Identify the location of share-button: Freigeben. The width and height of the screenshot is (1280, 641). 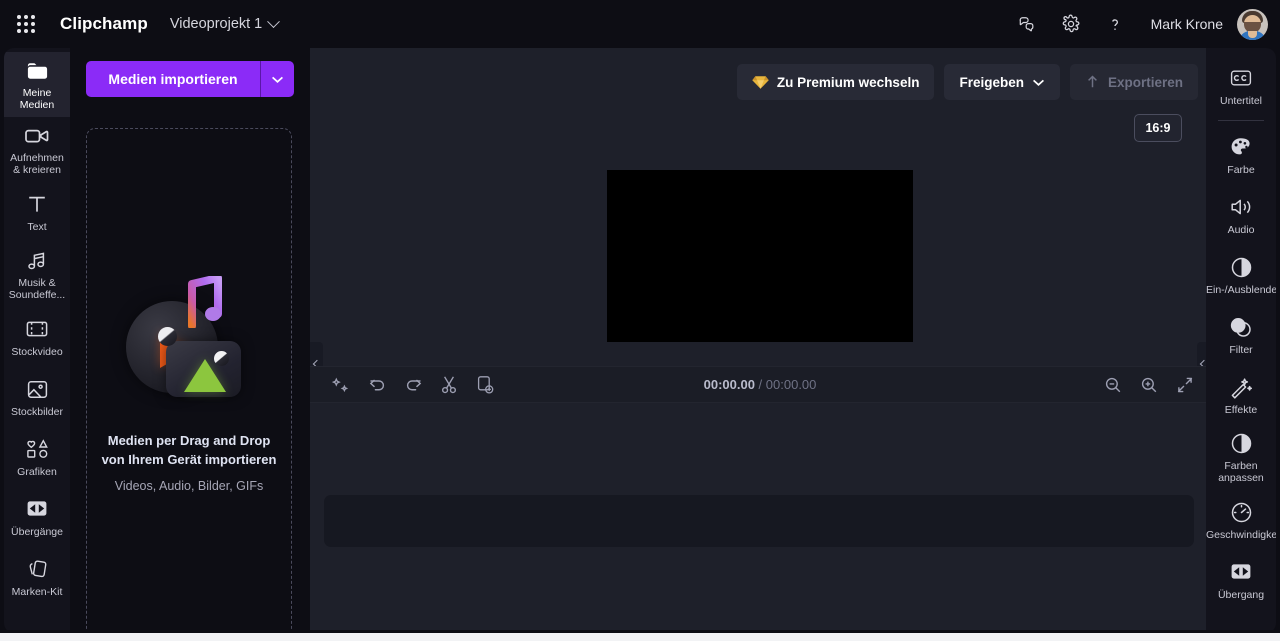
(1002, 82).